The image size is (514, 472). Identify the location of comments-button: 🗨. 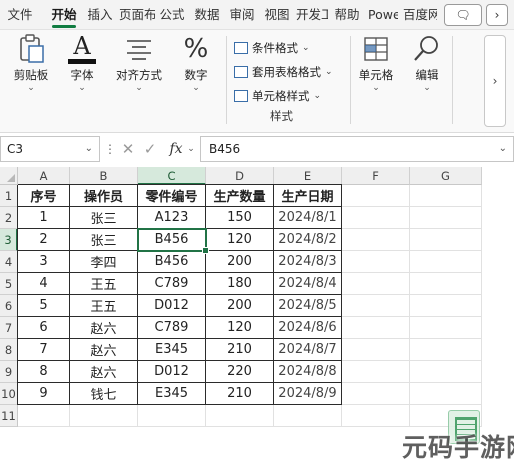
(463, 15).